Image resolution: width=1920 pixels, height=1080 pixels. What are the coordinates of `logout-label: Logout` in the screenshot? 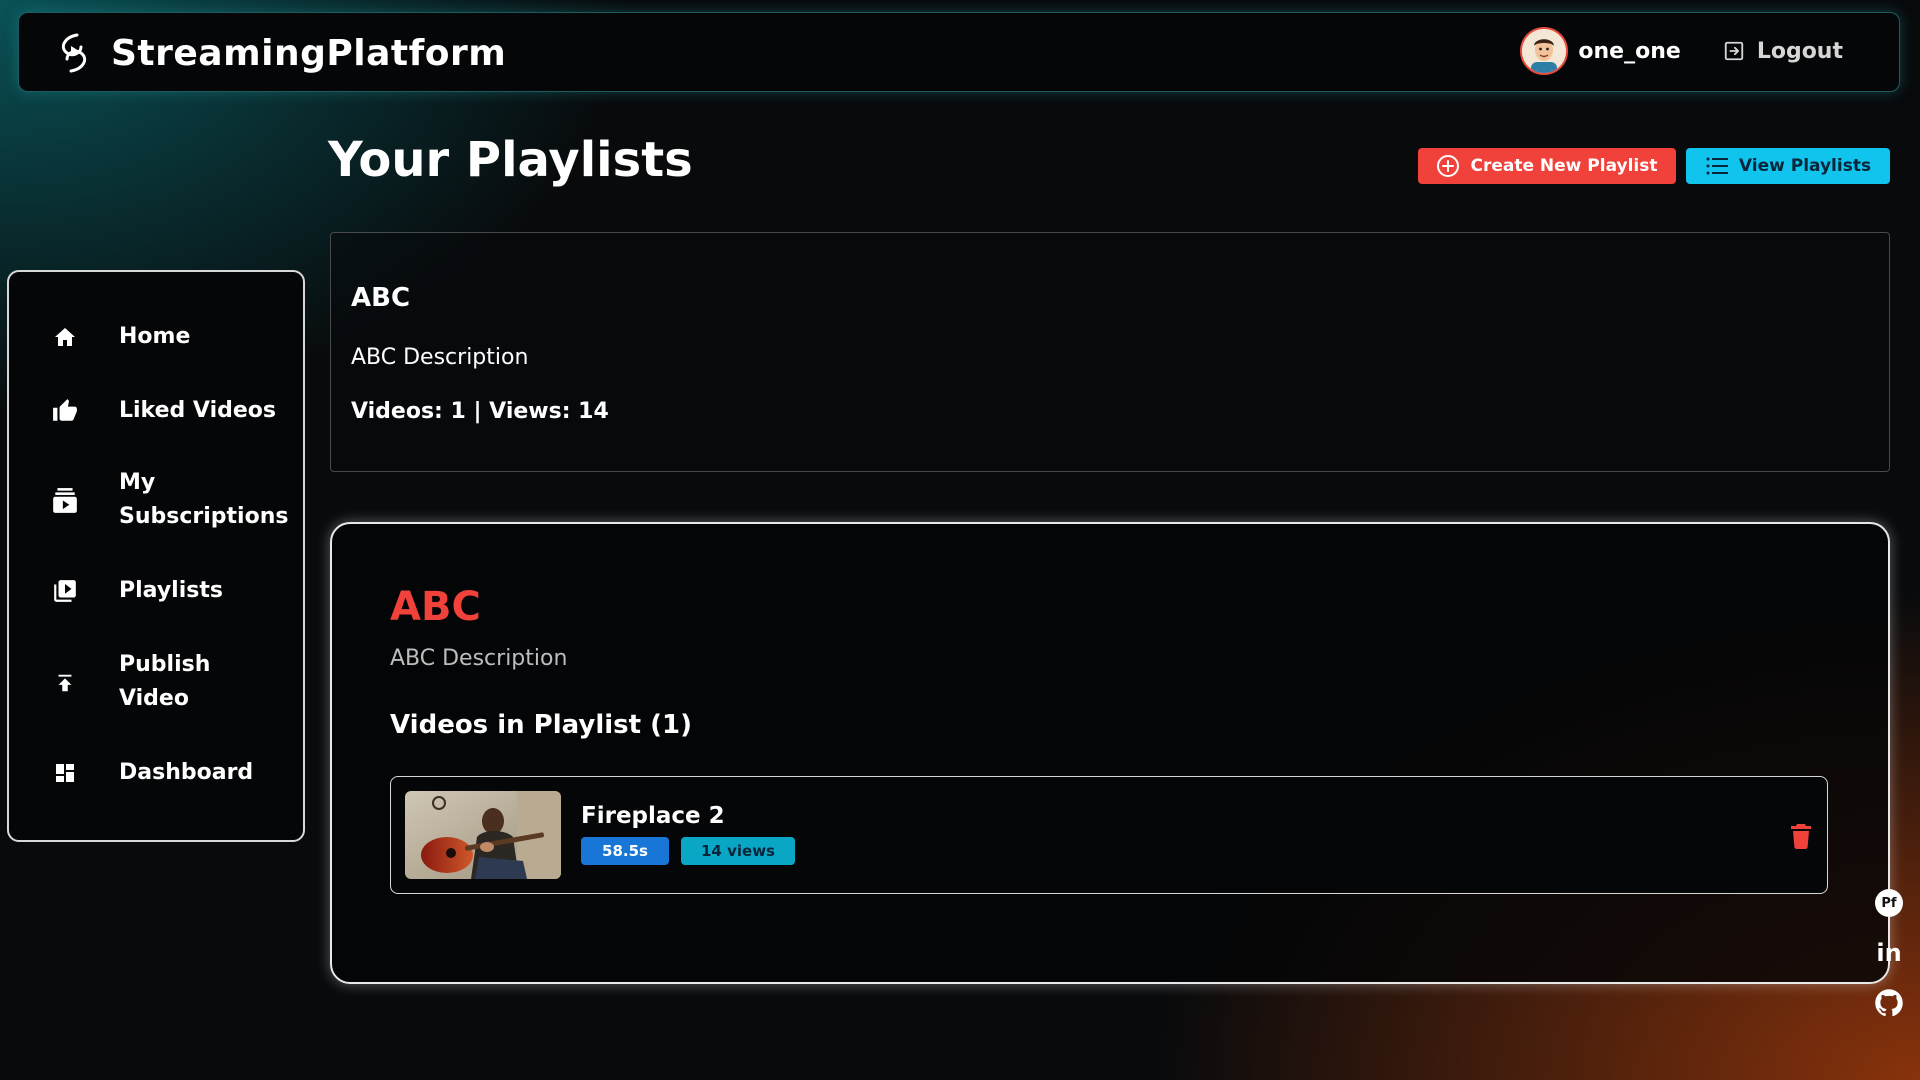 It's located at (1799, 51).